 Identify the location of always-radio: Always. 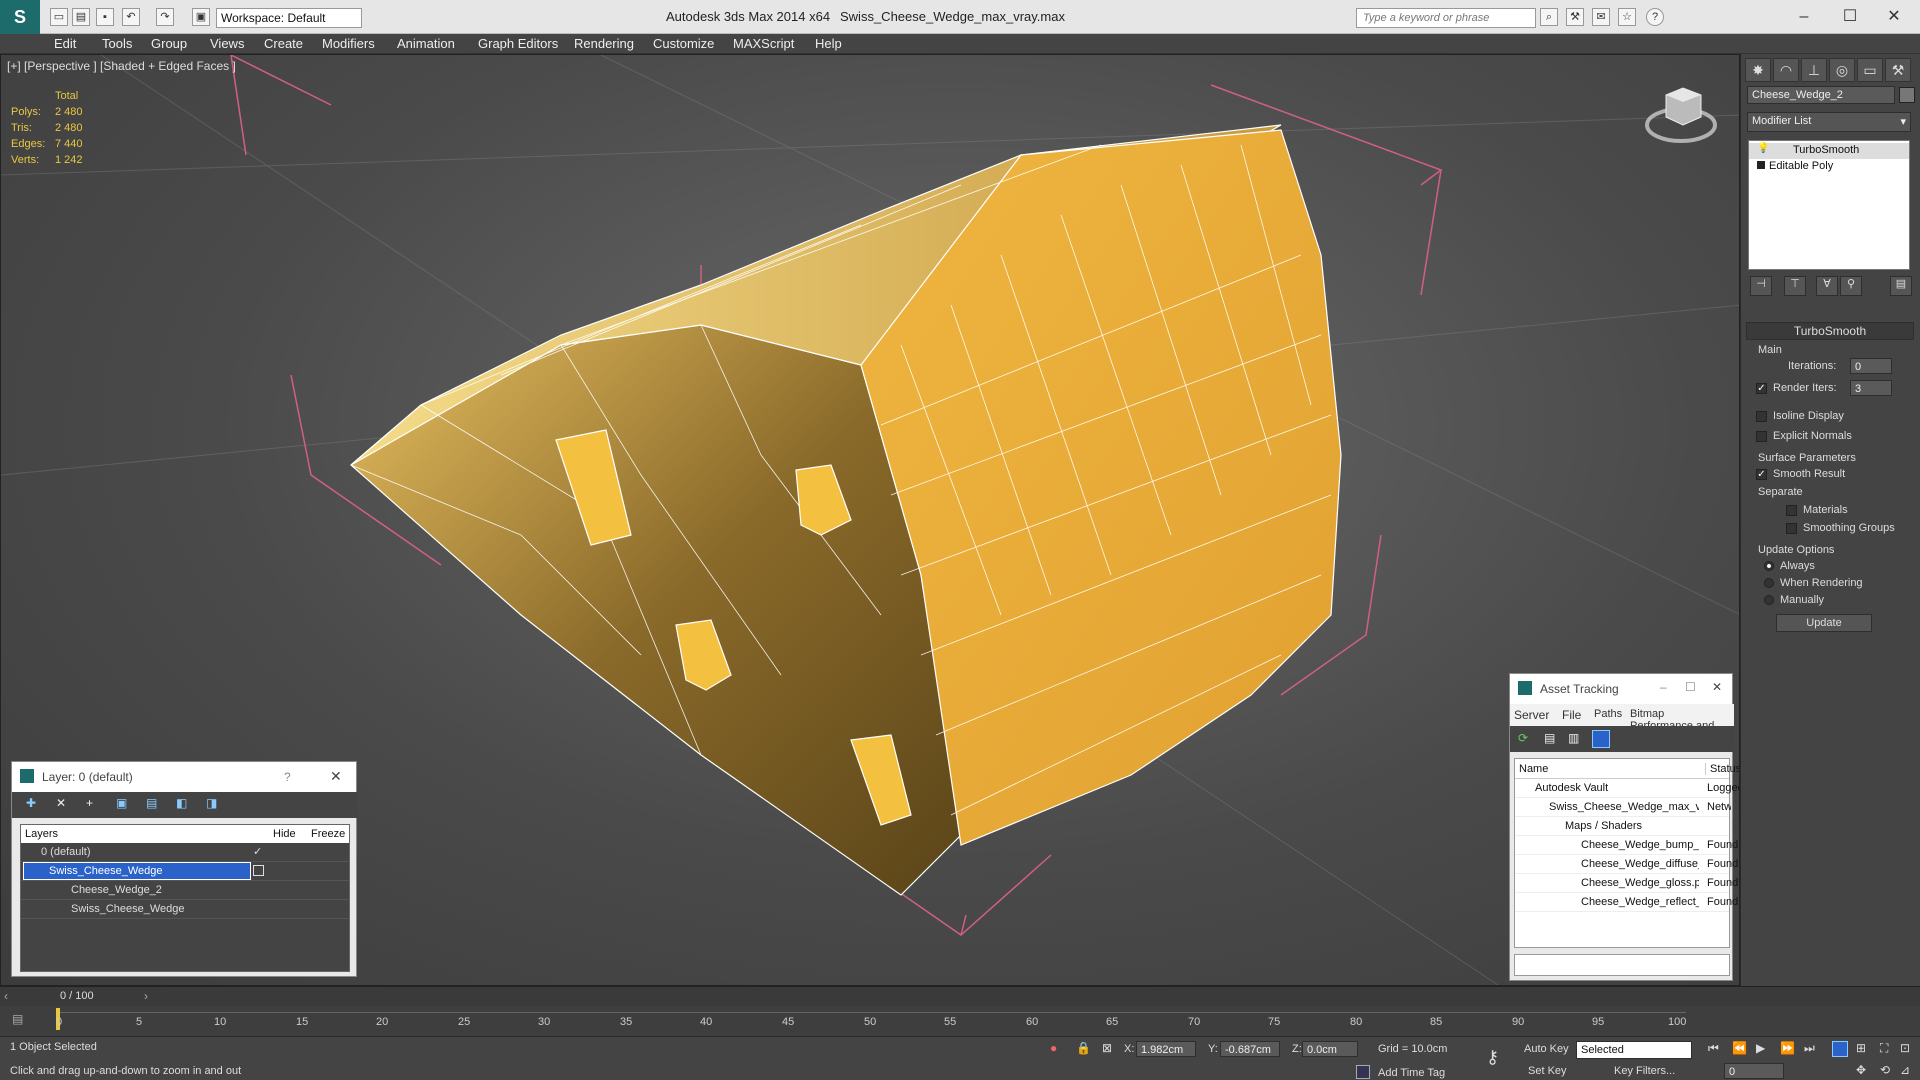
(1789, 566).